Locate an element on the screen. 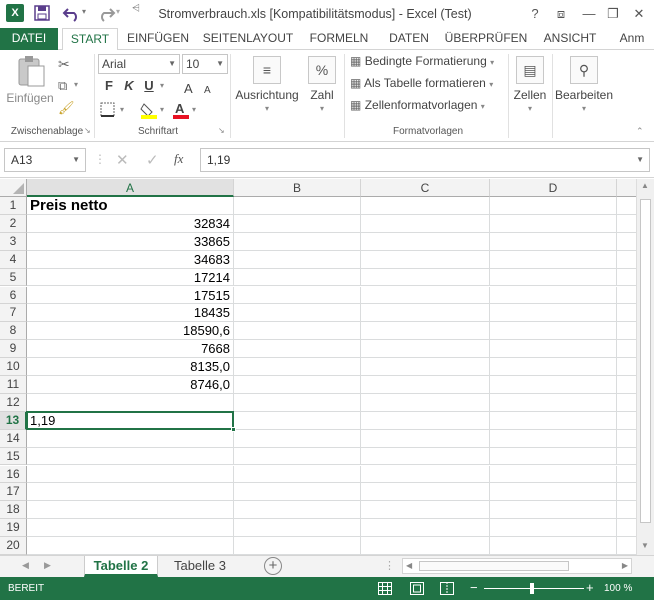  previous-sheet-icon: ◀ is located at coordinates (25, 565).